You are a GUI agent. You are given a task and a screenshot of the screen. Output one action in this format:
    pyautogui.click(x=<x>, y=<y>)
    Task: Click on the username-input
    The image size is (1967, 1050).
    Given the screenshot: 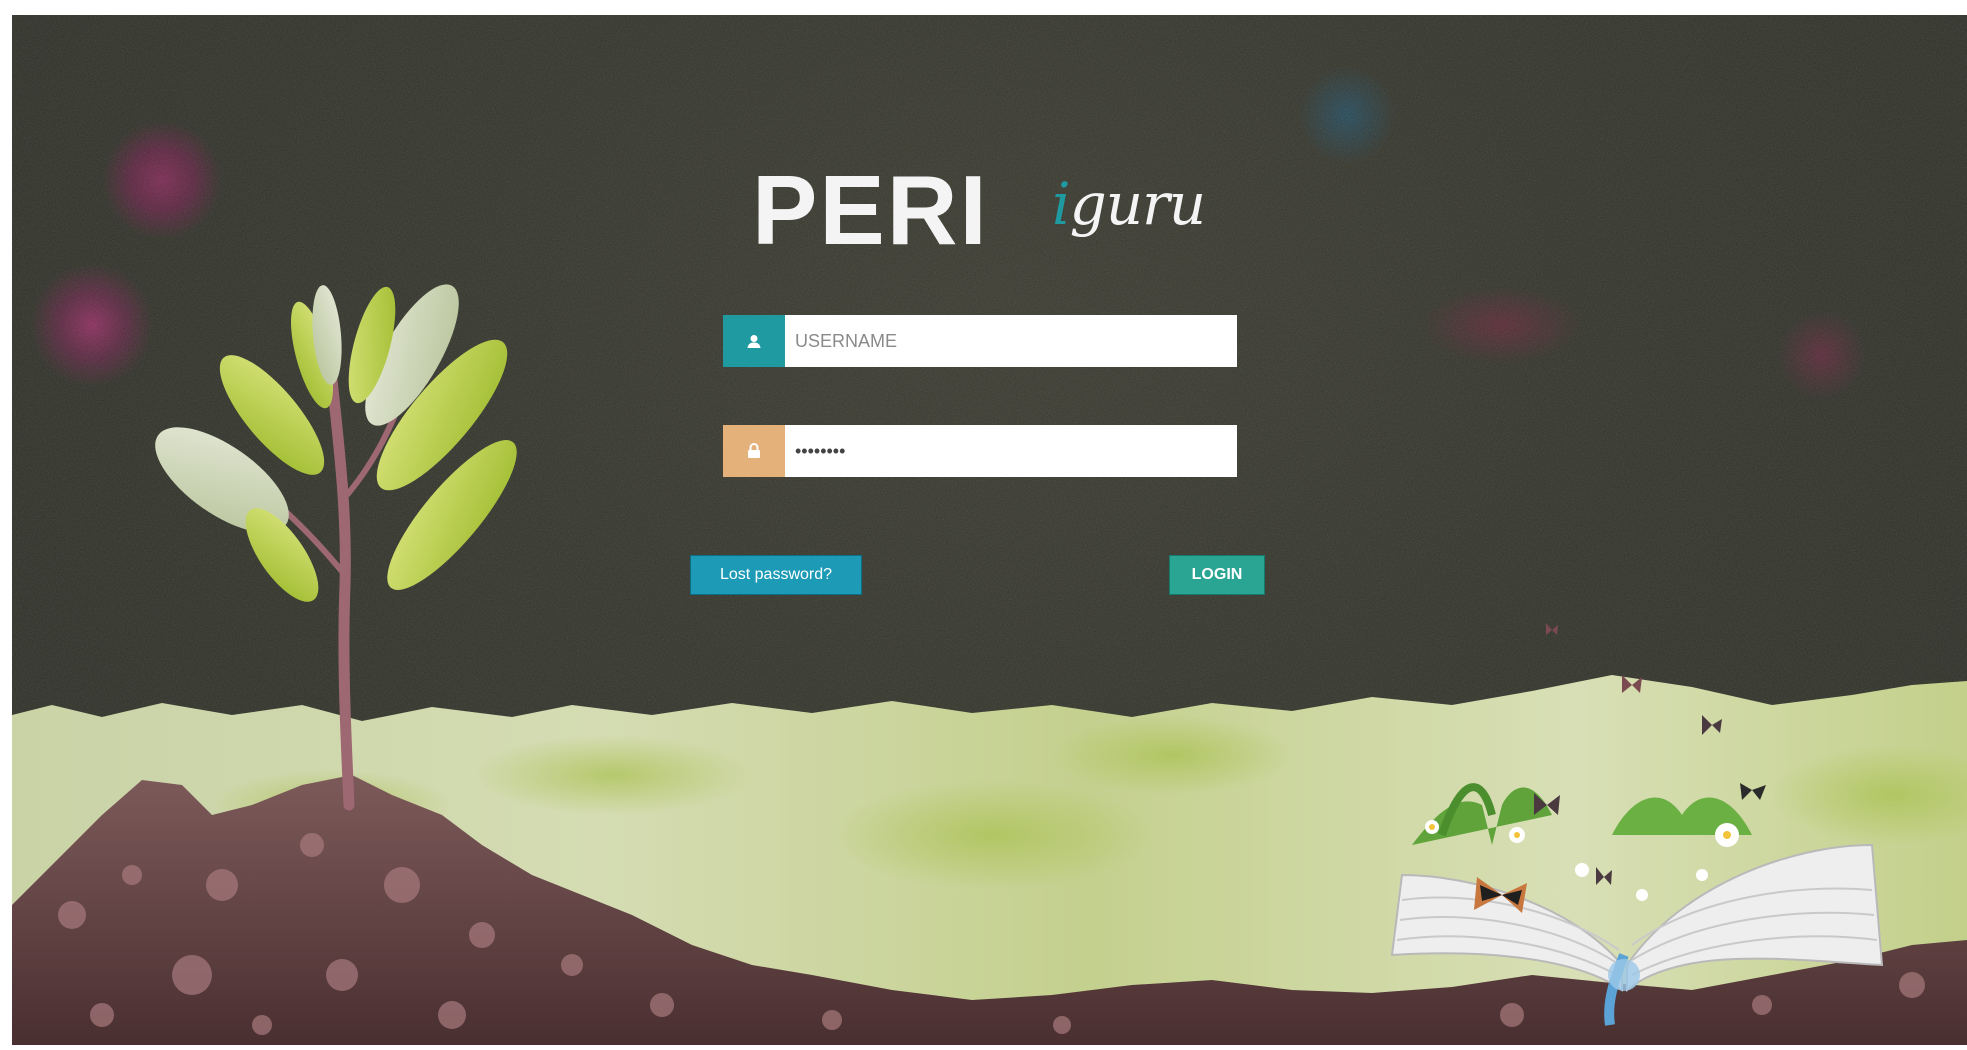 What is the action you would take?
    pyautogui.click(x=1011, y=341)
    